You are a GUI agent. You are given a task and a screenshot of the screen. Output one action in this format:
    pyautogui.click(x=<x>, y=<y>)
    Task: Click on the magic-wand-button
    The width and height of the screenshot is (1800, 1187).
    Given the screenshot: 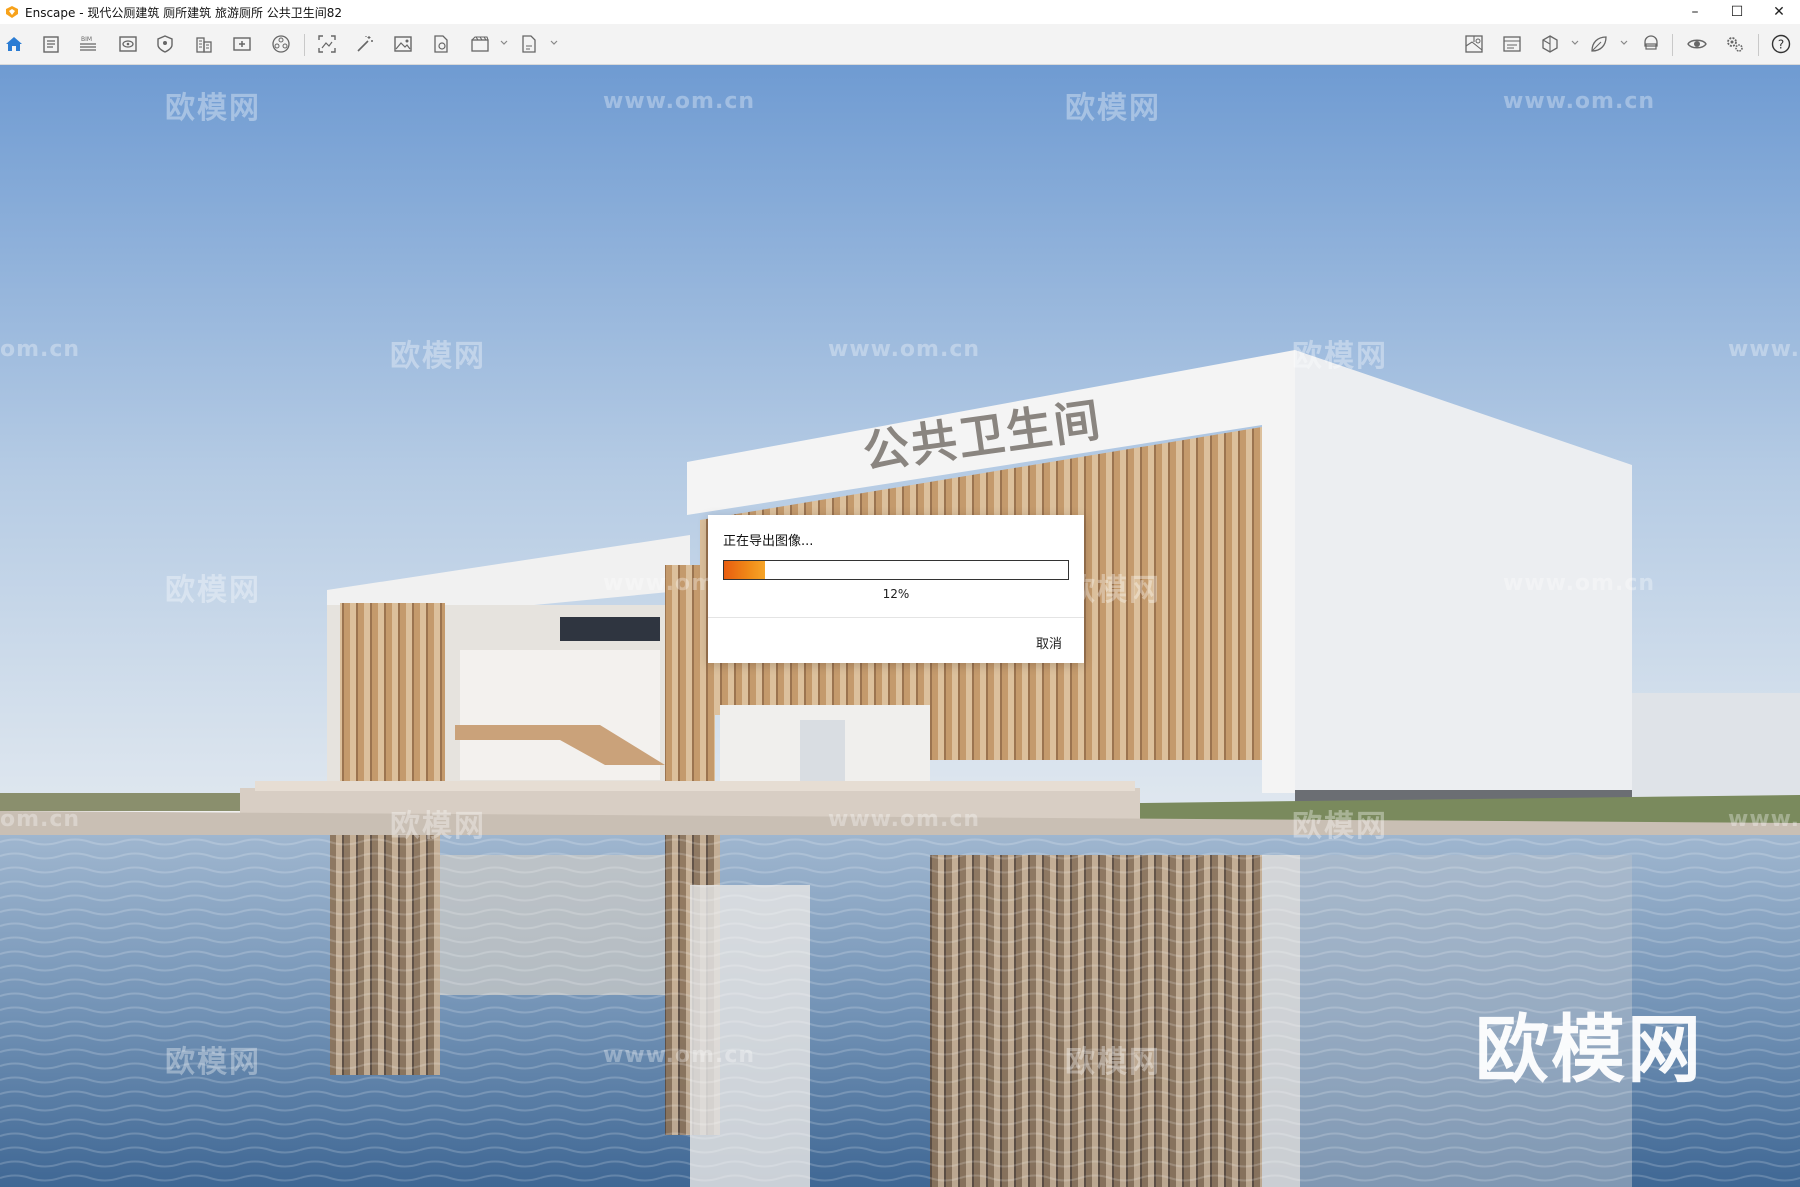 What is the action you would take?
    pyautogui.click(x=365, y=44)
    